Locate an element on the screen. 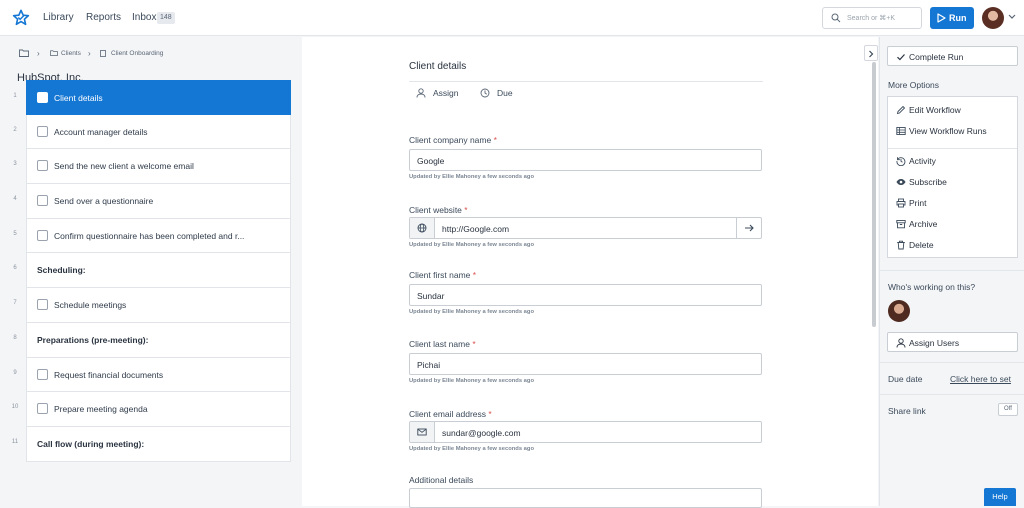  run-button: Run is located at coordinates (952, 18).